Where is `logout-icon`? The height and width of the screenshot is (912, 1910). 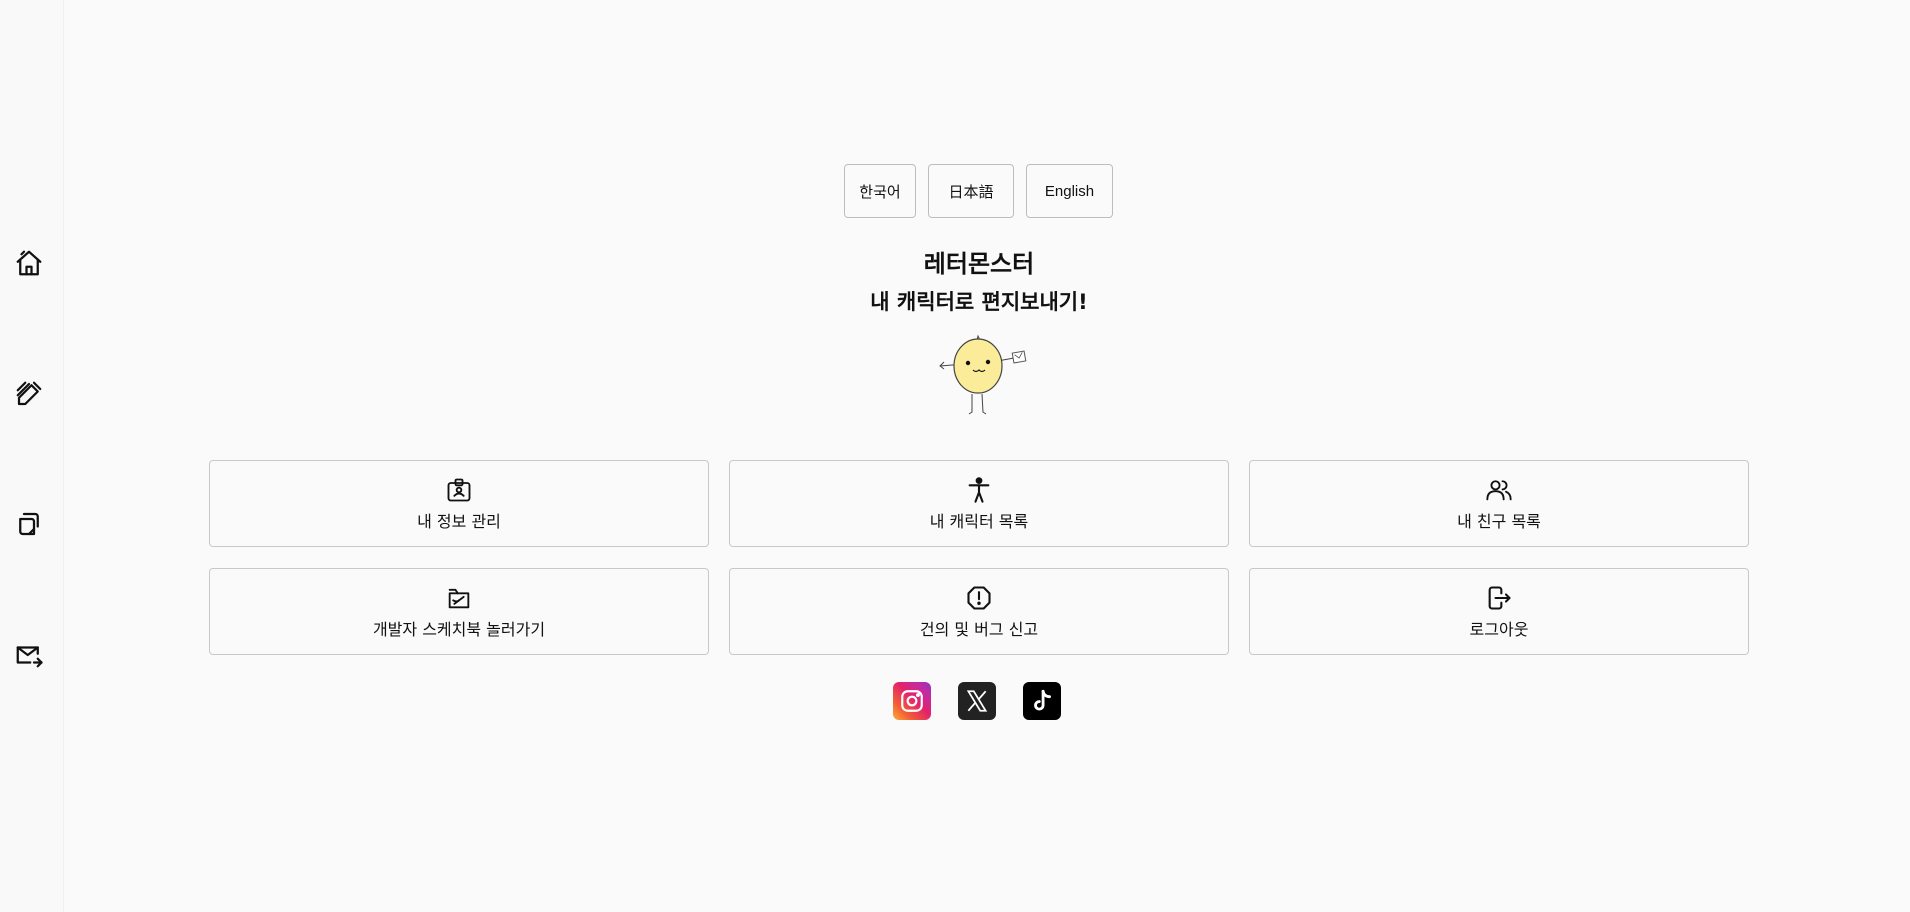
logout-icon is located at coordinates (1499, 597).